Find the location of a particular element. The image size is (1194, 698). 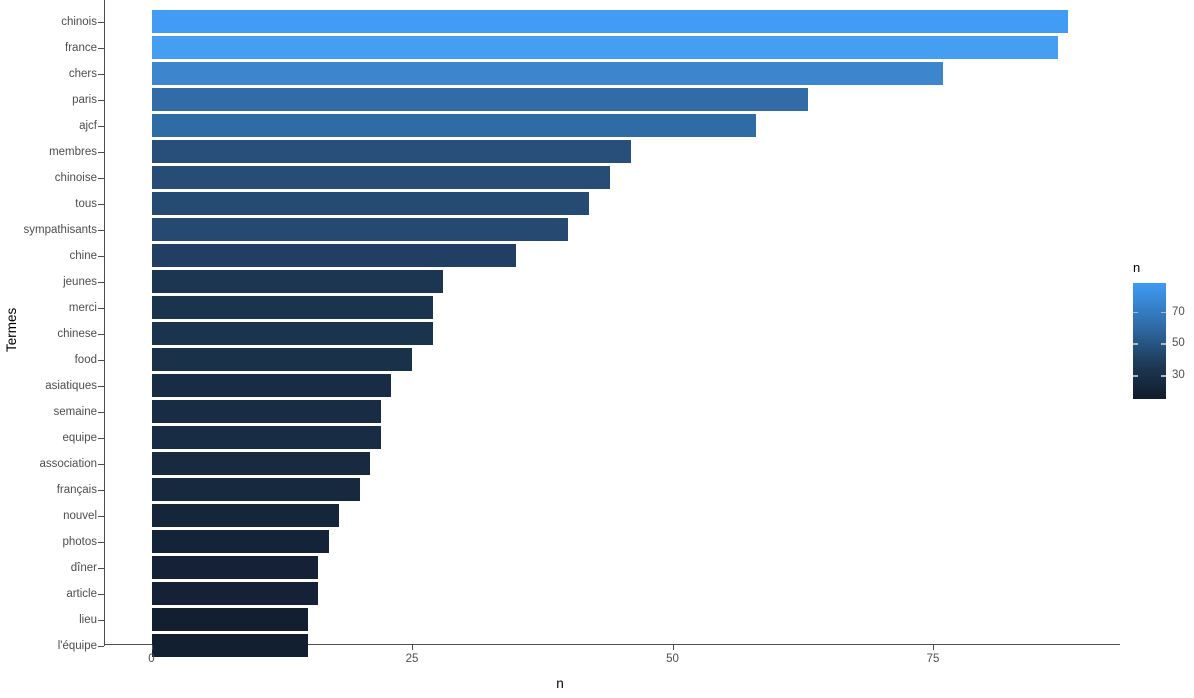

x-axis-title: n is located at coordinates (560, 683).